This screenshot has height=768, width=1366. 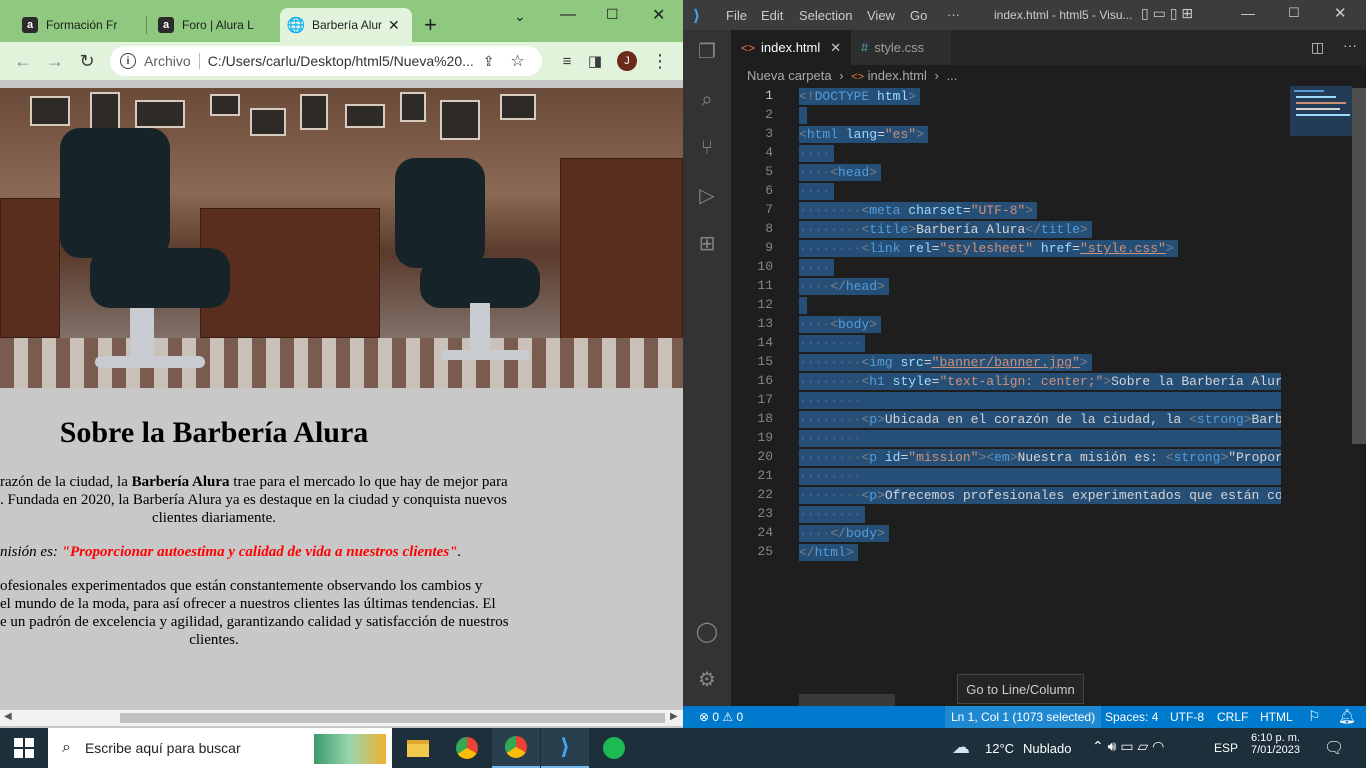 I want to click on indentation-spaces: Spaces: 4, so click(x=1131, y=717).